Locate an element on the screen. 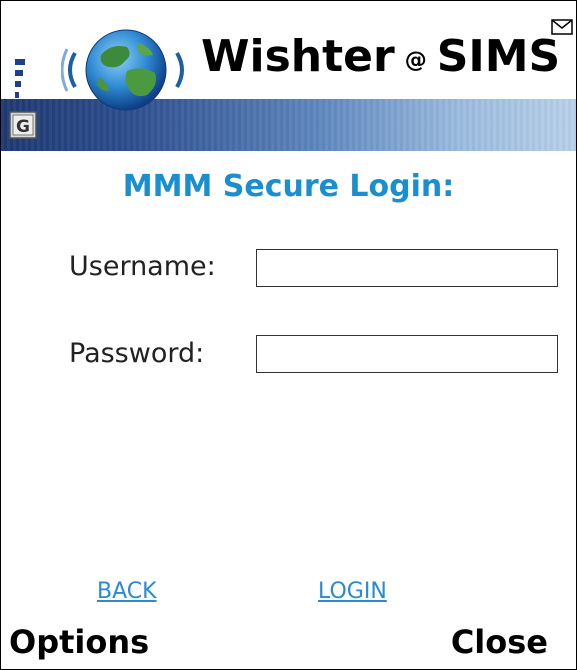 This screenshot has width=577, height=670. username-input is located at coordinates (407, 268).